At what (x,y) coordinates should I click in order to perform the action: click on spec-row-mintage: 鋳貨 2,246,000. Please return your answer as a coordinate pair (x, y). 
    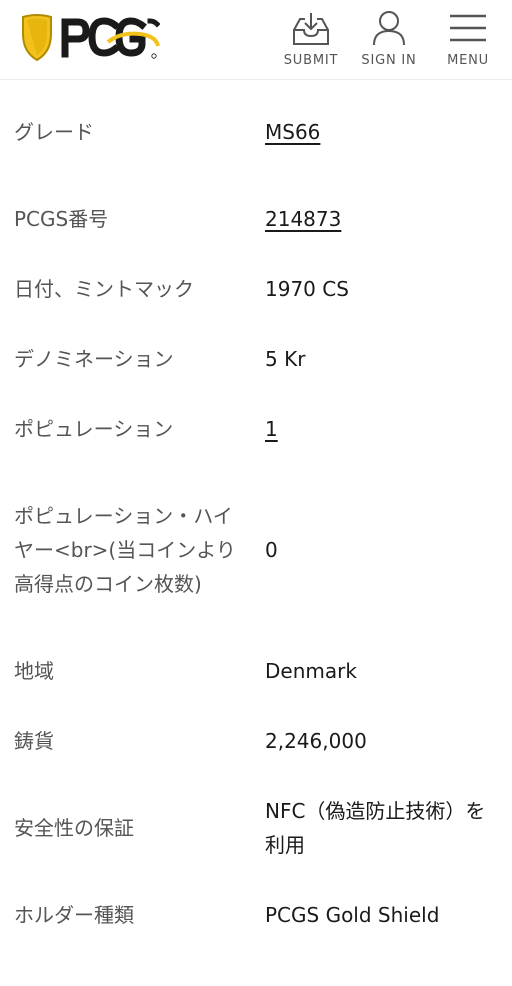
    Looking at the image, I should click on (256, 741).